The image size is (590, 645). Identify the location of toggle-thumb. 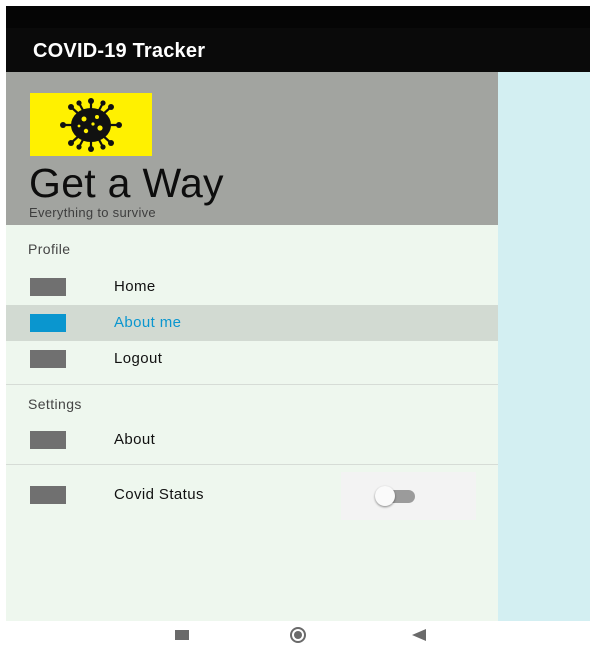
(385, 496).